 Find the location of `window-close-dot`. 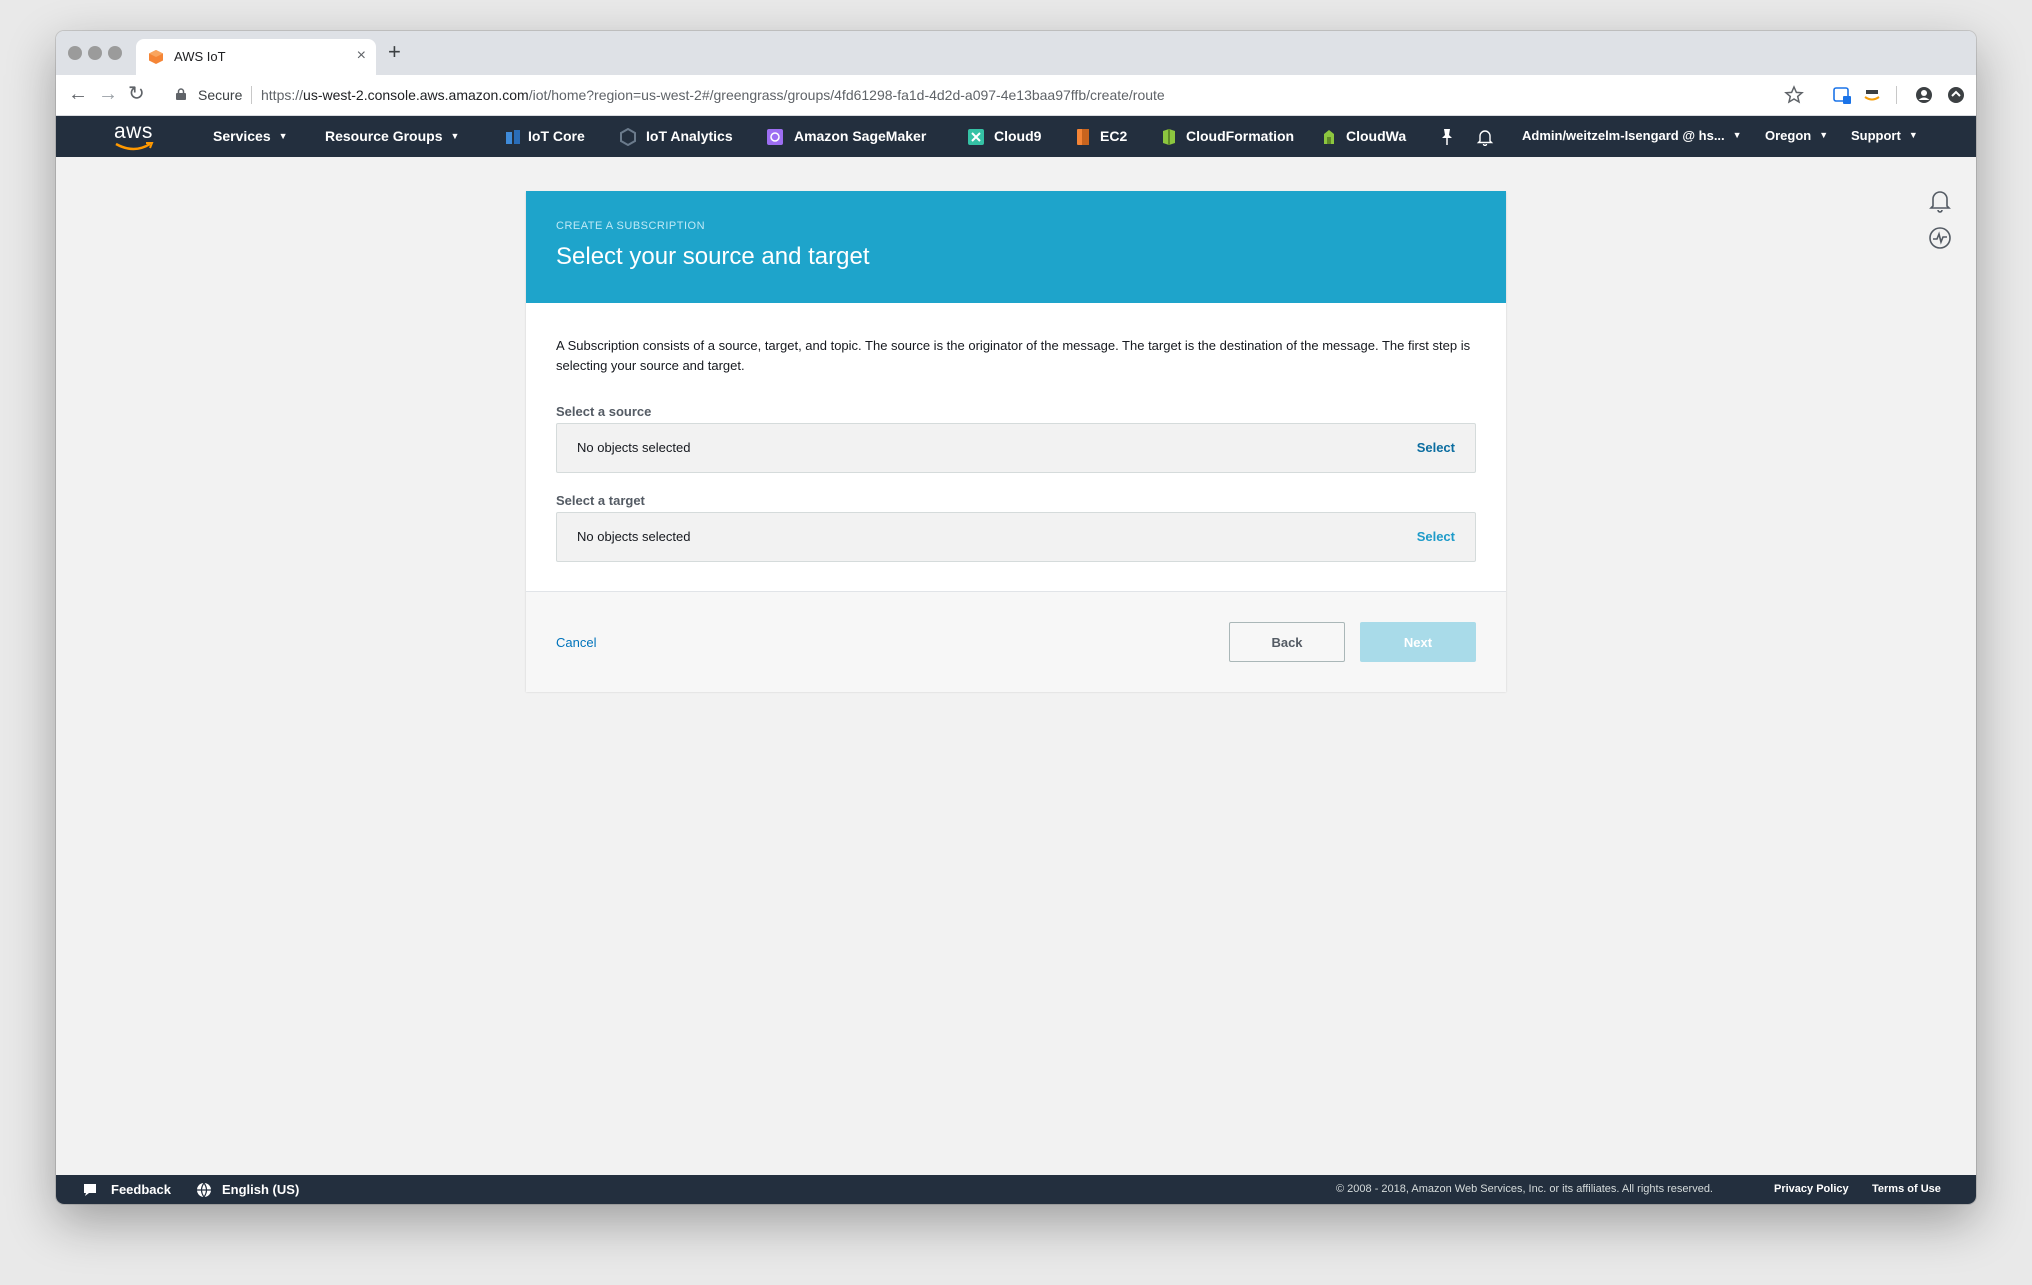

window-close-dot is located at coordinates (75, 53).